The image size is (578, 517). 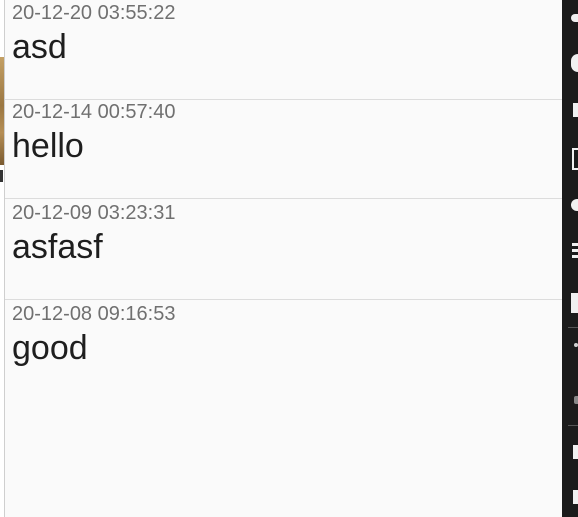 What do you see at coordinates (39, 47) in the screenshot?
I see `message-text: asd` at bounding box center [39, 47].